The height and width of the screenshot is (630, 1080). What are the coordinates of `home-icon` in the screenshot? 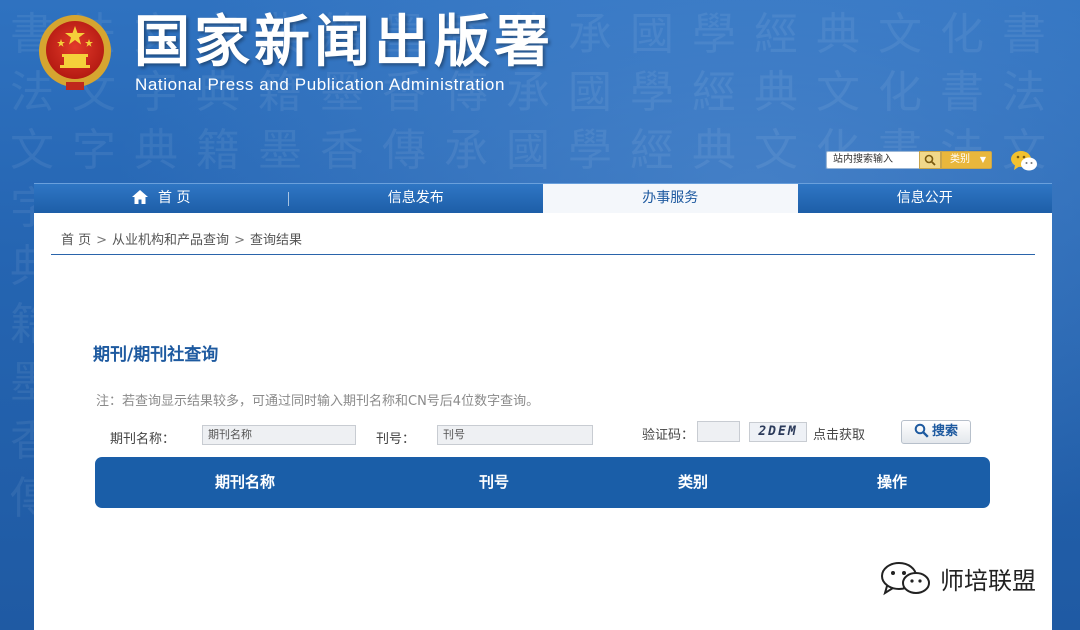 It's located at (140, 197).